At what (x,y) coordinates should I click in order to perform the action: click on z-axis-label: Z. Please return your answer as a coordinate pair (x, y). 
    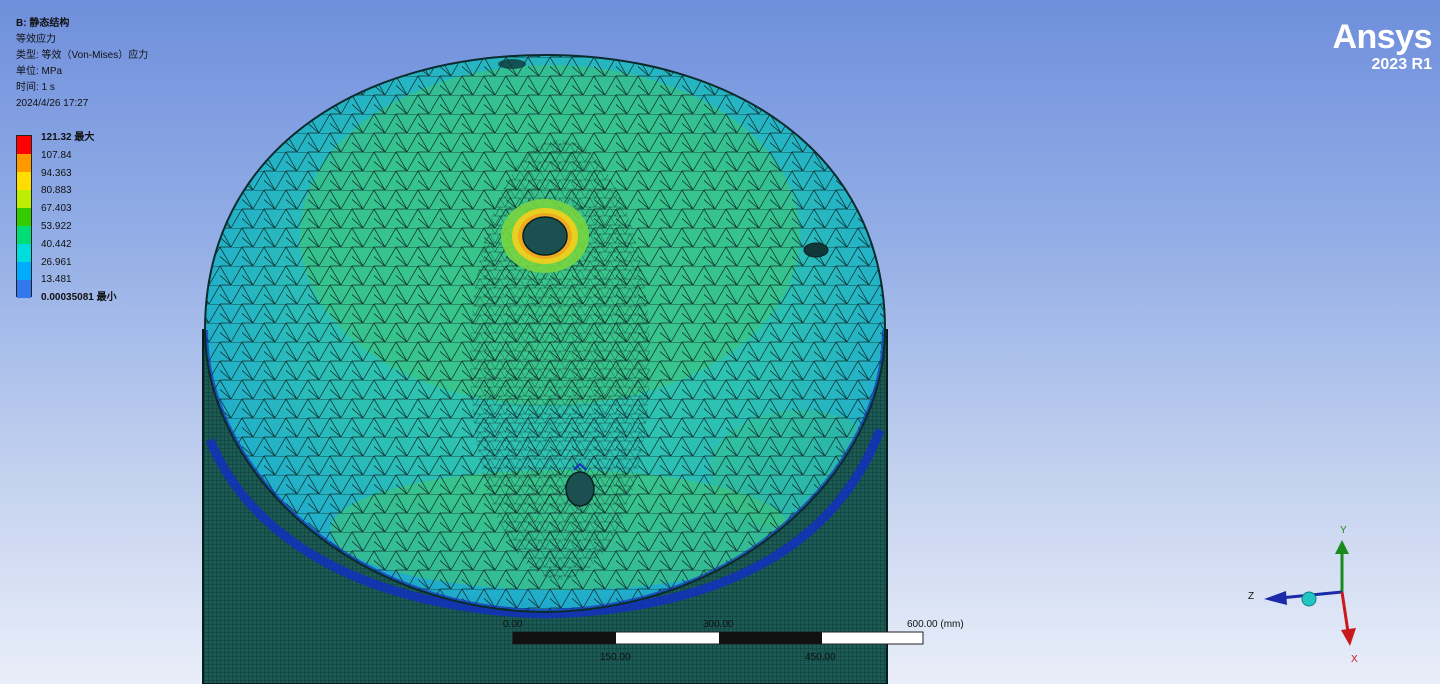
    Looking at the image, I should click on (1251, 596).